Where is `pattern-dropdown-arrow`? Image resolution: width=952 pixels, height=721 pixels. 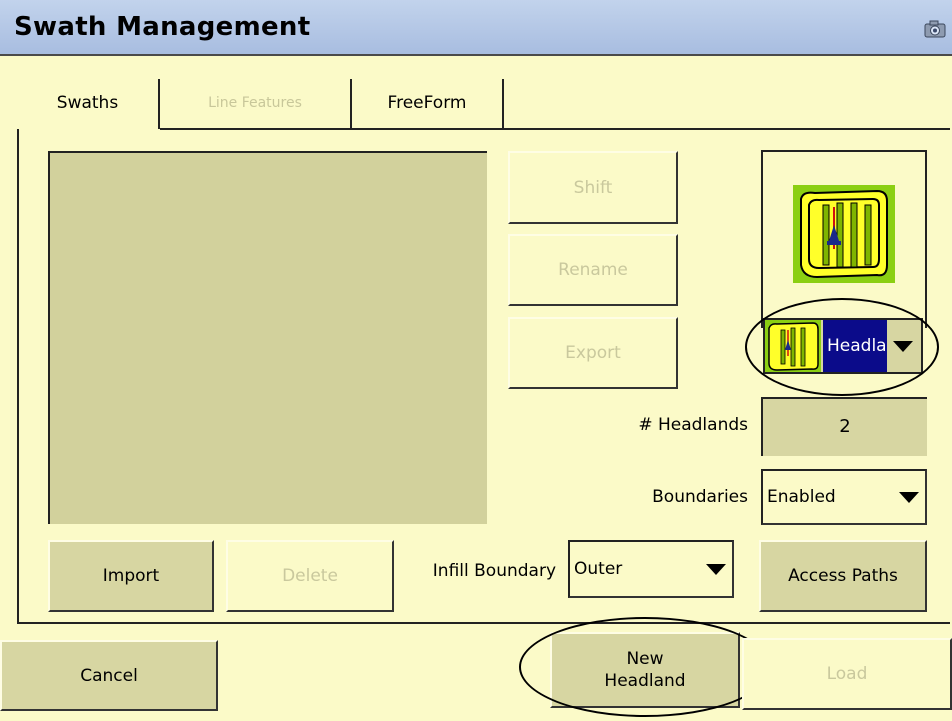
pattern-dropdown-arrow is located at coordinates (903, 346).